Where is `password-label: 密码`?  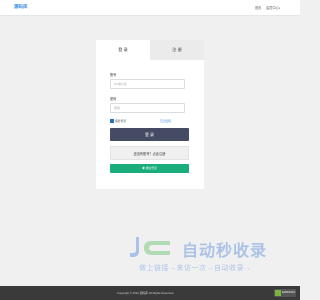 password-label: 密码 is located at coordinates (113, 99).